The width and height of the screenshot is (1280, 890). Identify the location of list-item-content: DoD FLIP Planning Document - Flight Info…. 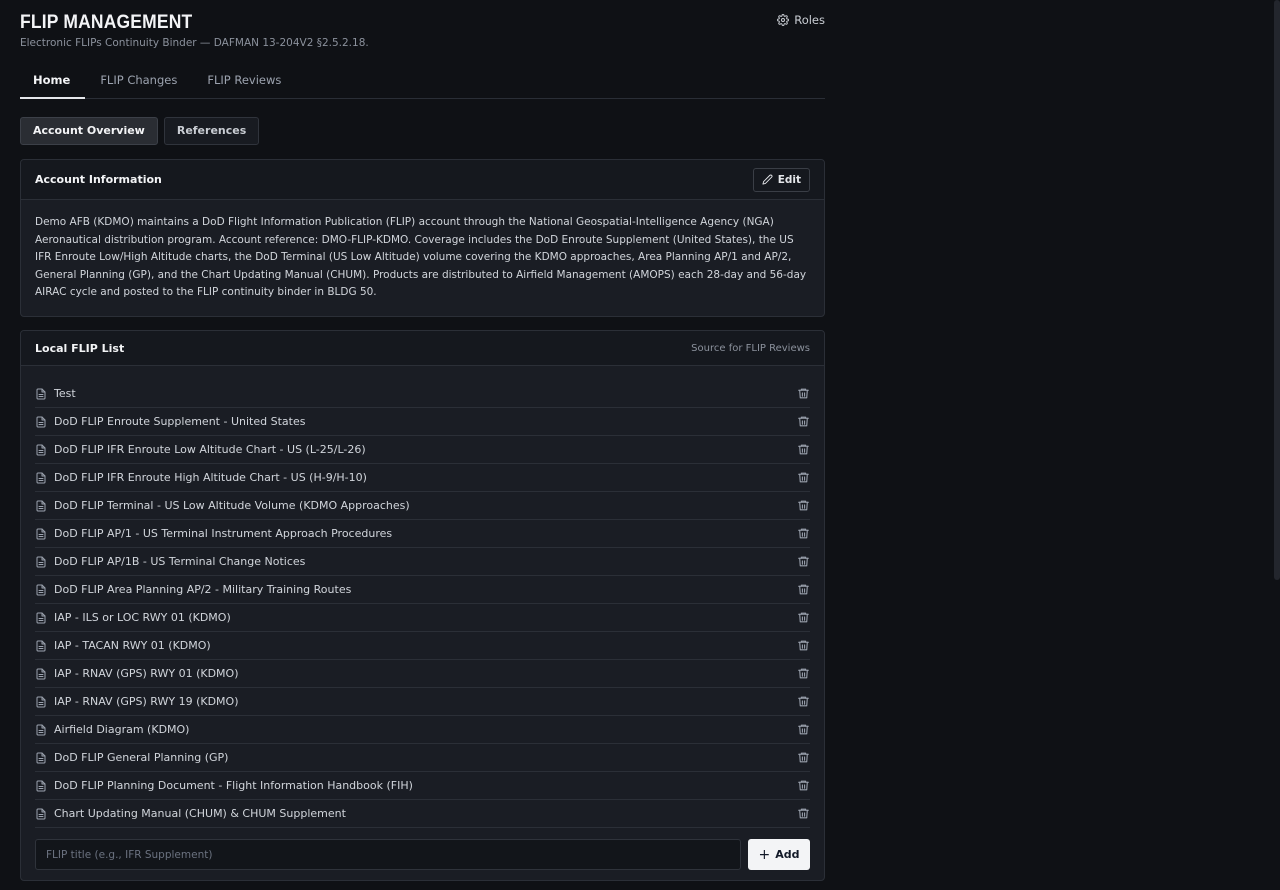
(224, 785).